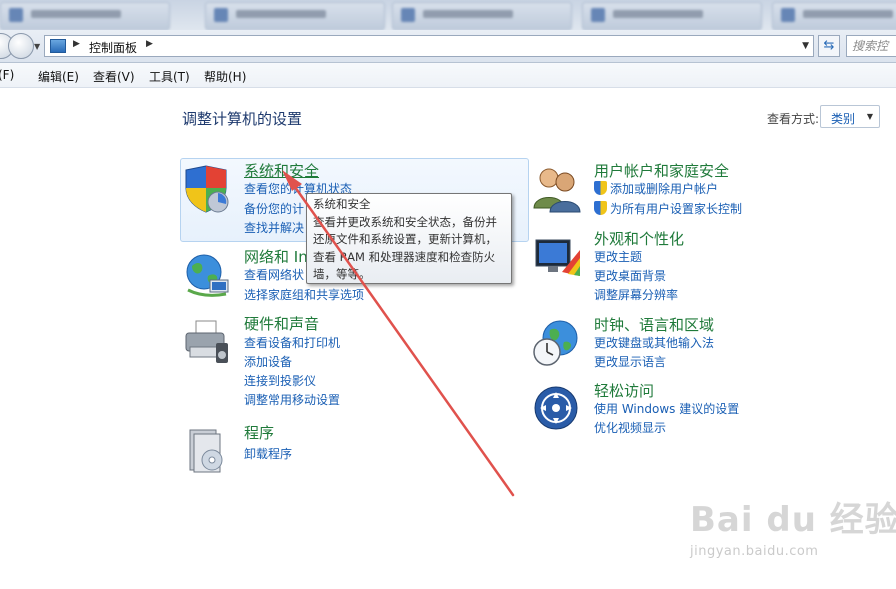 Image resolution: width=896 pixels, height=589 pixels. What do you see at coordinates (793, 520) in the screenshot?
I see `watermark-brand: Bai du 经验` at bounding box center [793, 520].